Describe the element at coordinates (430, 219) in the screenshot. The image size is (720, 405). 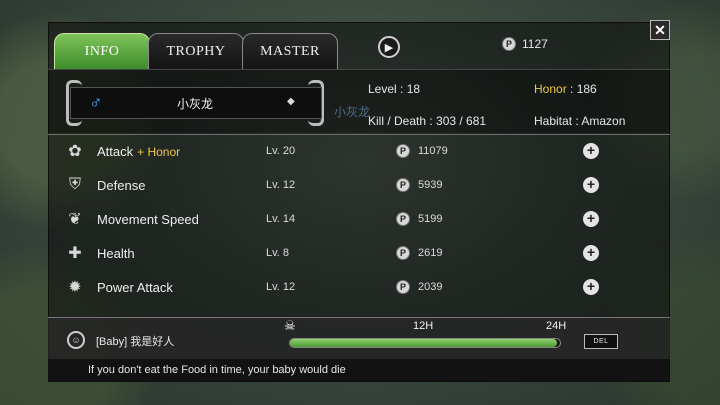
I see `cost-value: 5199` at that location.